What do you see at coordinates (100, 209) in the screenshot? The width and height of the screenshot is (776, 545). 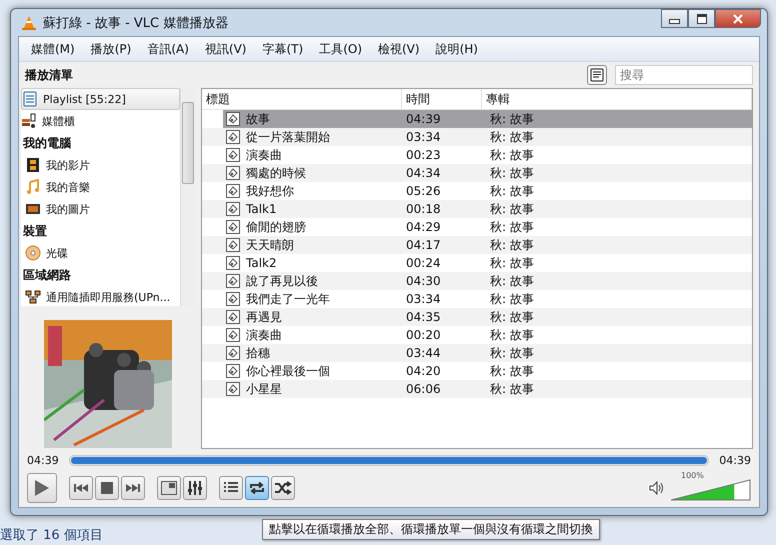 I see `sidebar-item: 我的圖片` at bounding box center [100, 209].